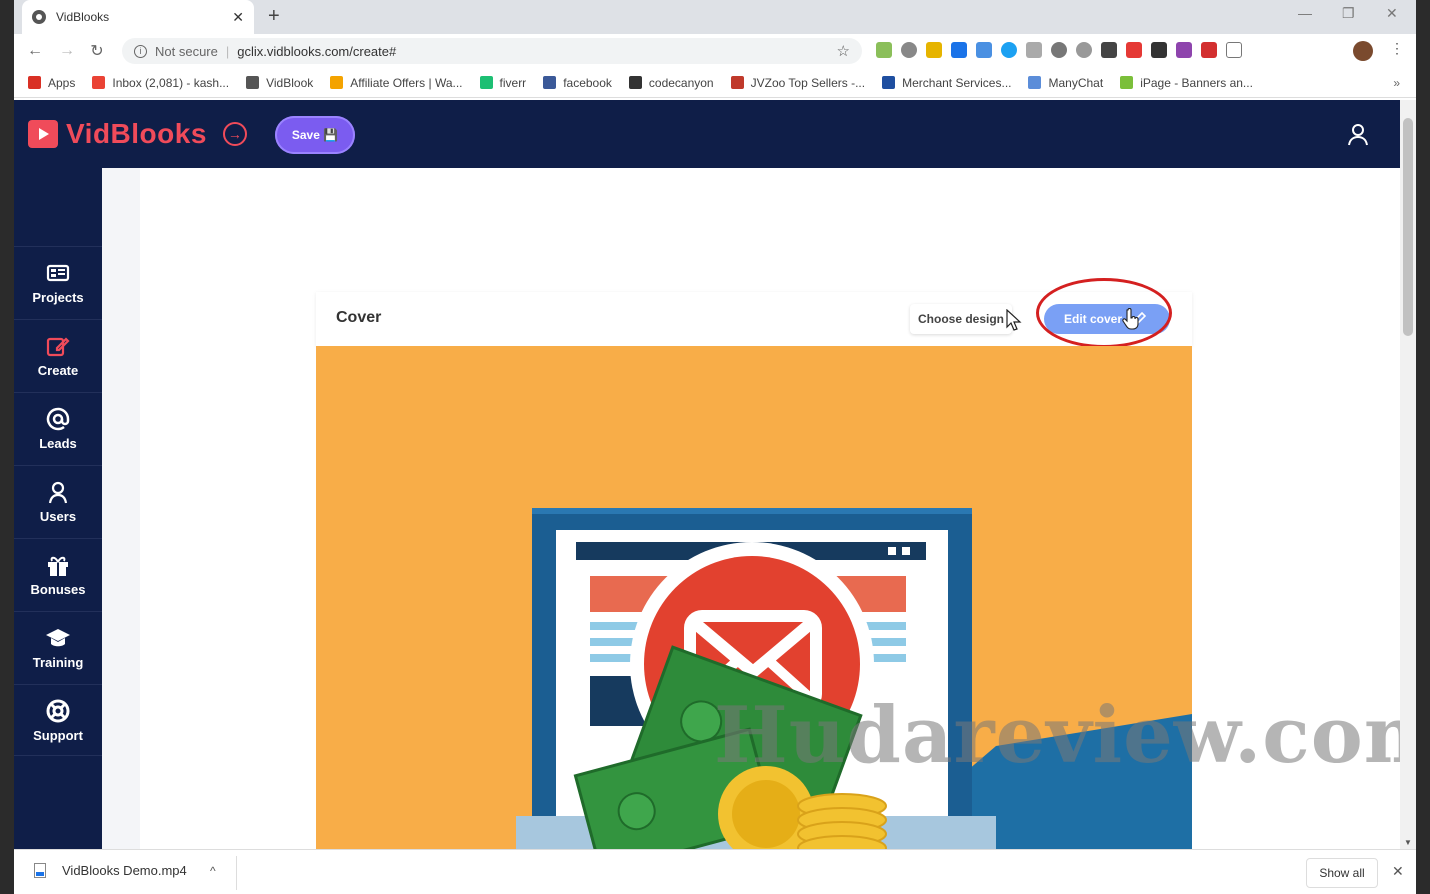 The width and height of the screenshot is (1430, 894). I want to click on page-scrollbar: ▼, so click(1408, 474).